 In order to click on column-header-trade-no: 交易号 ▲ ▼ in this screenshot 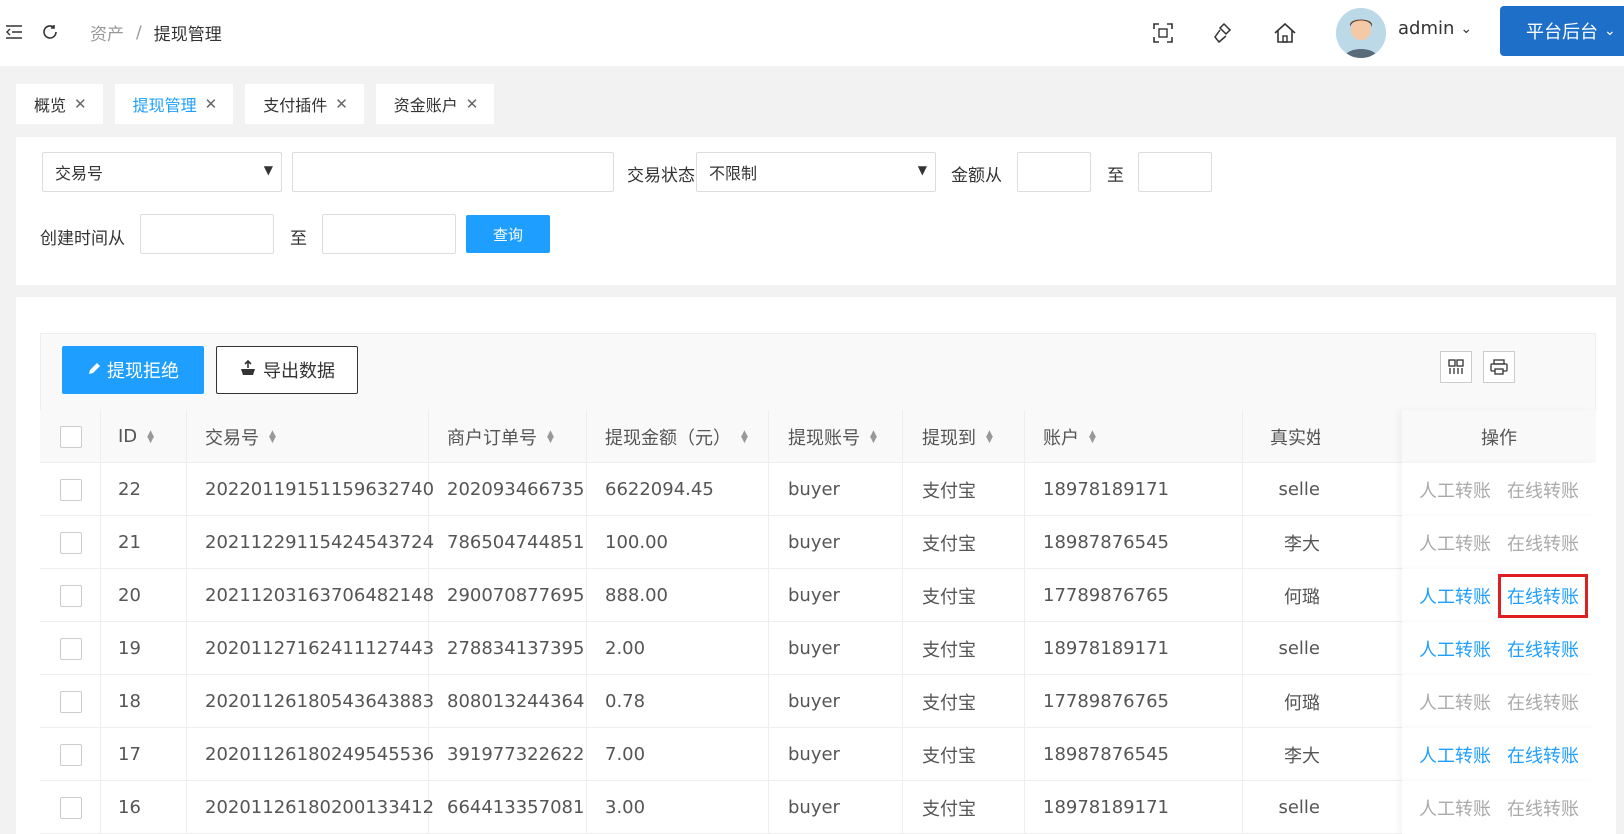, I will do `click(240, 436)`.